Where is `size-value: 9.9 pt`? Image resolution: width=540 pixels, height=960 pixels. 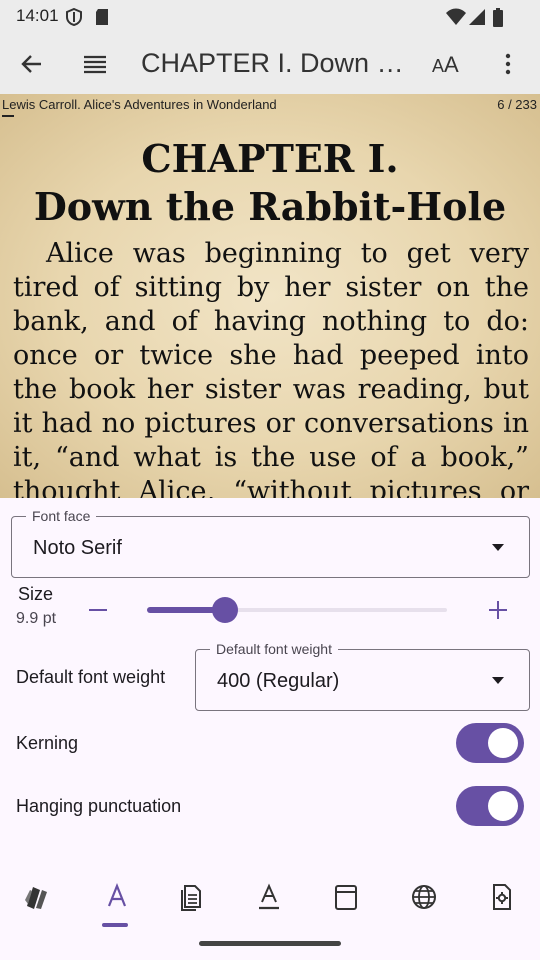
size-value: 9.9 pt is located at coordinates (36, 618).